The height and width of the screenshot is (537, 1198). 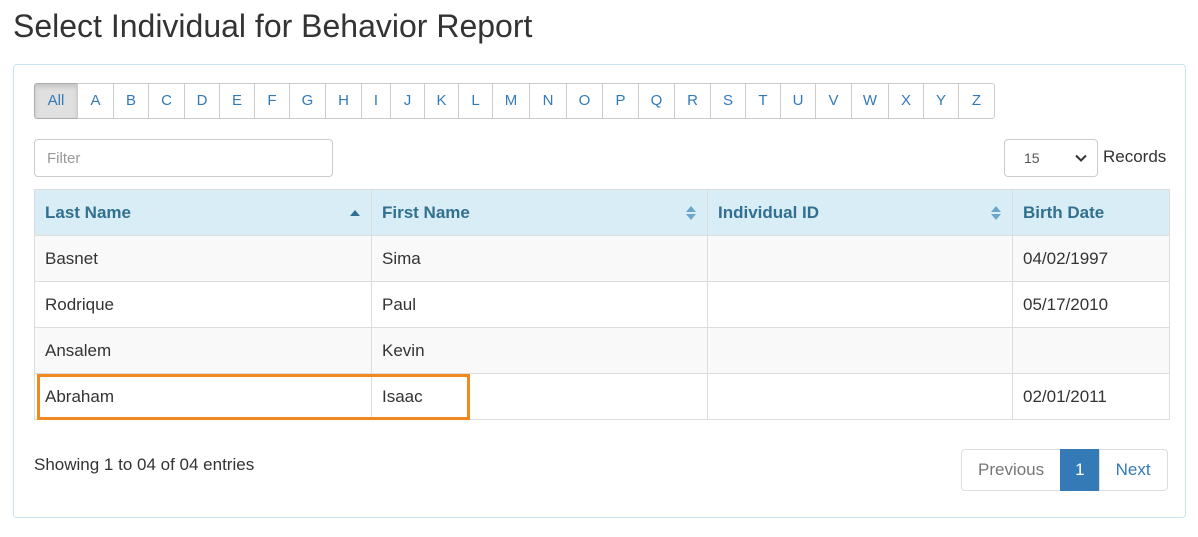 What do you see at coordinates (202, 101) in the screenshot?
I see `alphabet-filter-d: D` at bounding box center [202, 101].